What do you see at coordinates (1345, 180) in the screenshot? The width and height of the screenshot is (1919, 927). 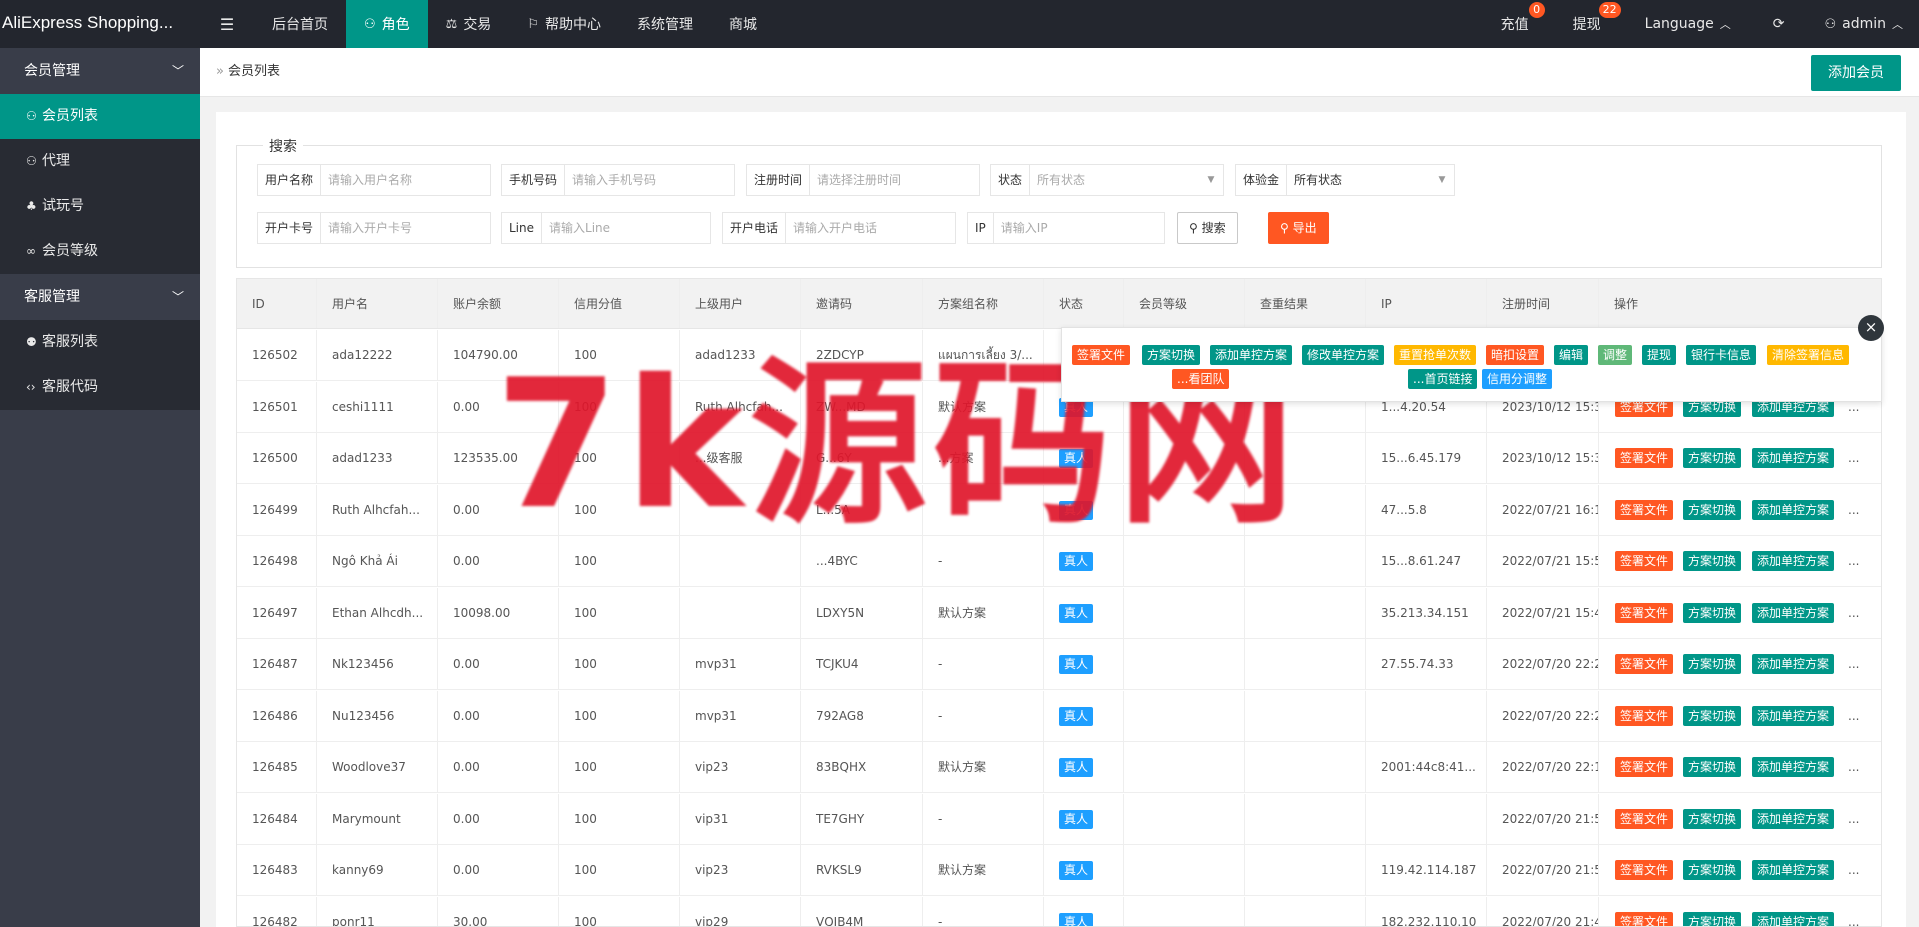 I see `trial-fund-select: 体验金 所有状态 ▼` at bounding box center [1345, 180].